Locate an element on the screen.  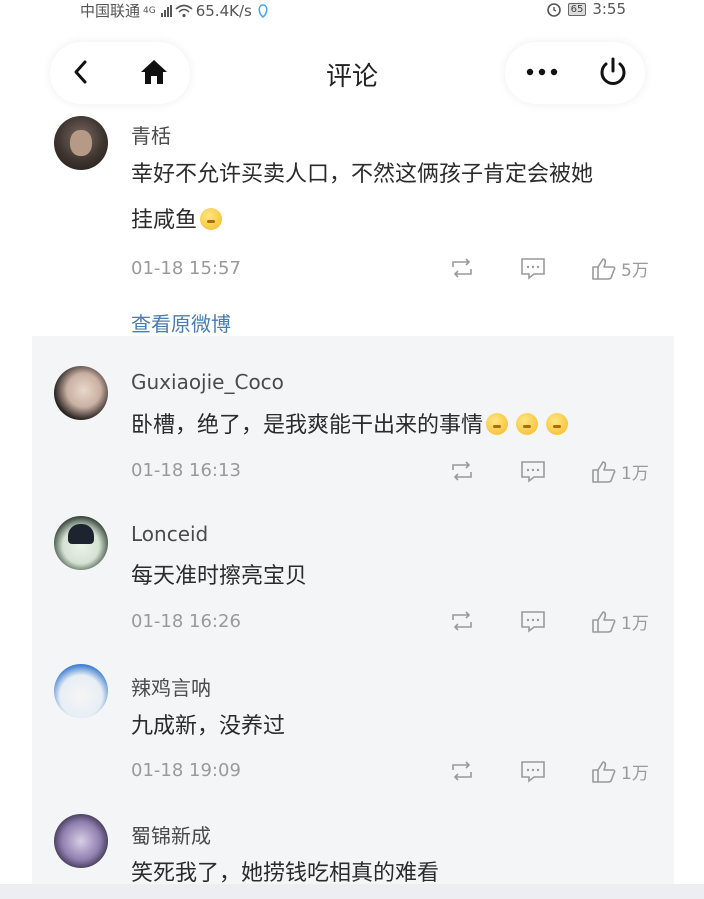
like-button: 5万 is located at coordinates (620, 268).